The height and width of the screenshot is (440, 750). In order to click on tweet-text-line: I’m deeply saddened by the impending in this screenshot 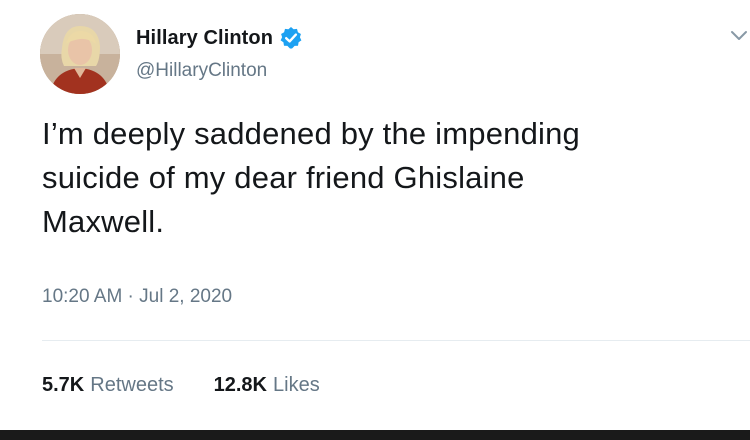, I will do `click(311, 133)`.